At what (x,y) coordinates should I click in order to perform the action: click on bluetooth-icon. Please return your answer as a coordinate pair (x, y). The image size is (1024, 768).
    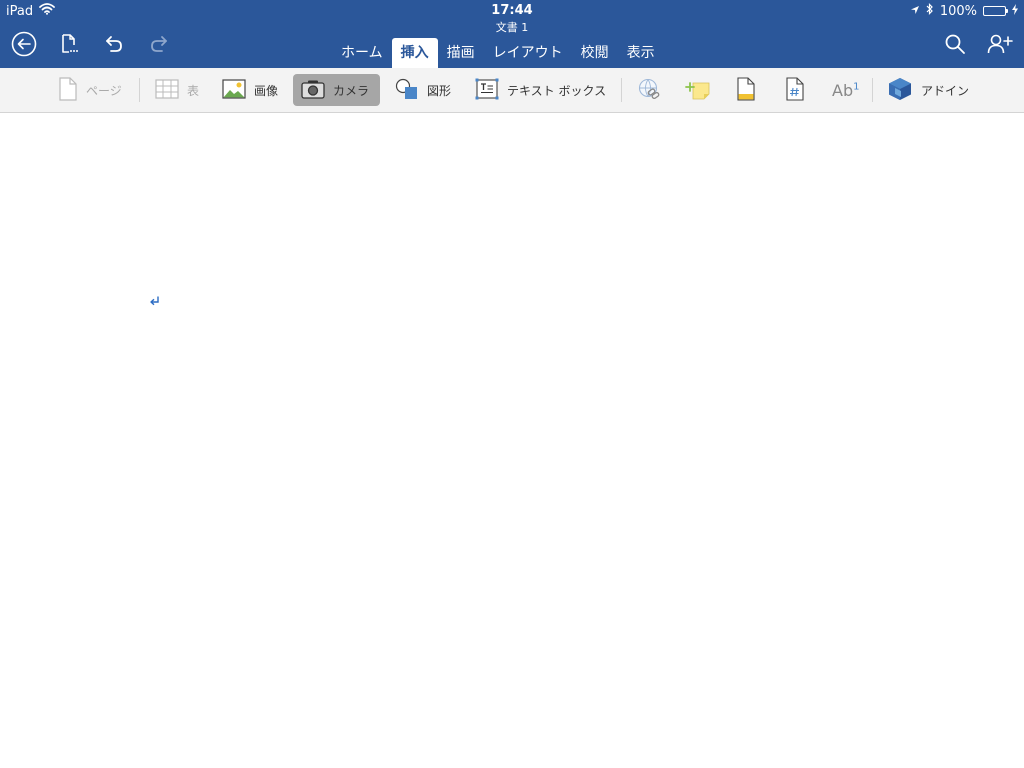
    Looking at the image, I should click on (930, 11).